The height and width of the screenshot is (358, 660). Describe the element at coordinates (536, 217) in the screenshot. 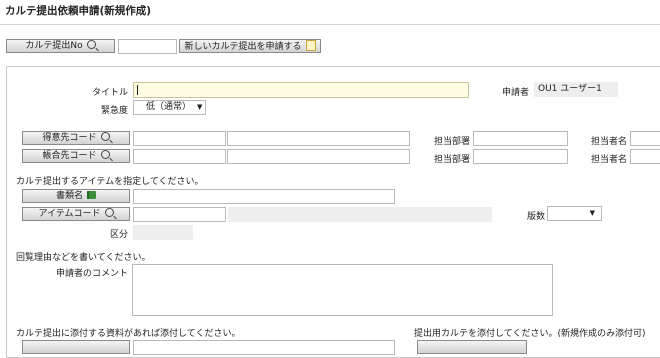

I see `edition-label: 版数` at that location.